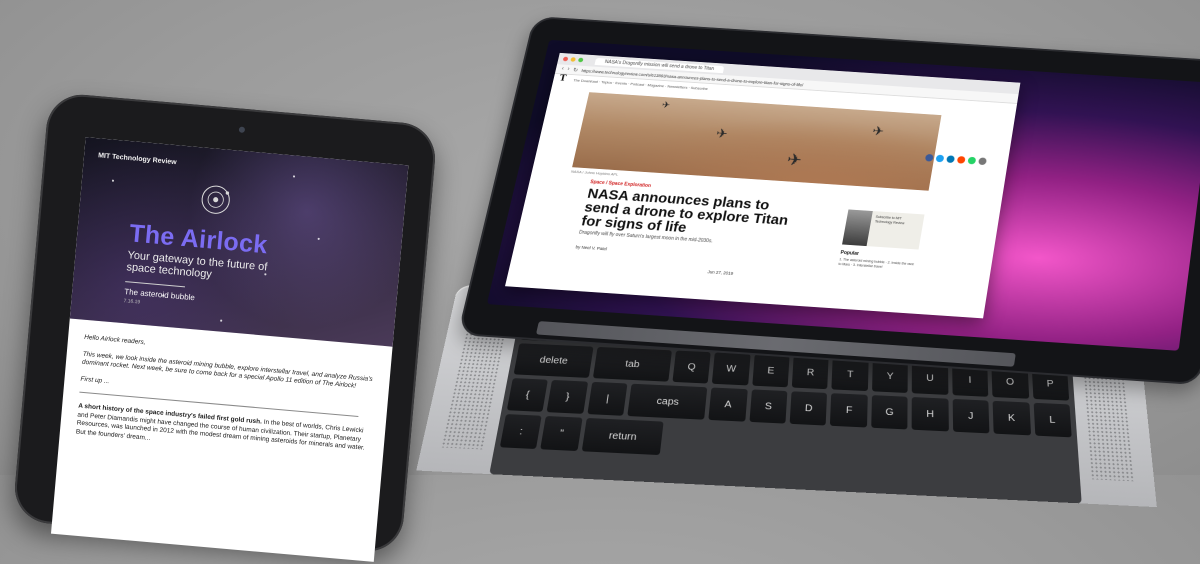 This screenshot has width=1200, height=564. I want to click on article-hero-image: ✈ ✈ ✈ ✈, so click(757, 141).